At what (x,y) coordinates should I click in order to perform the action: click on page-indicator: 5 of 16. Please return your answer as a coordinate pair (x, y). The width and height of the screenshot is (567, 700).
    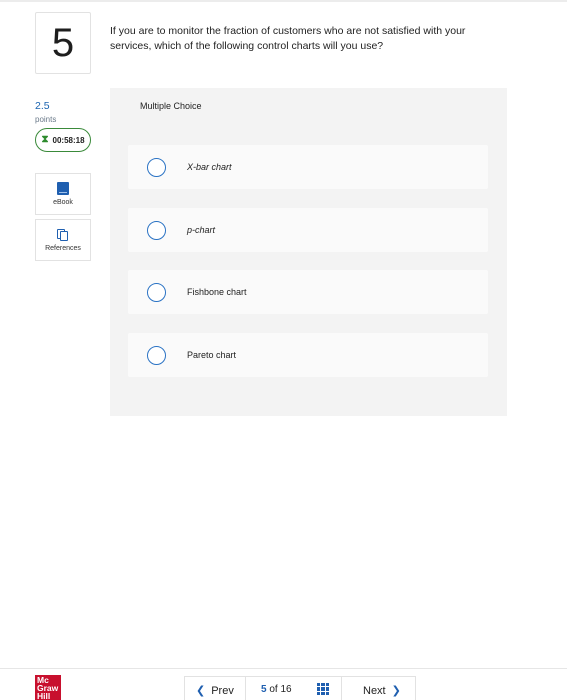
    Looking at the image, I should click on (276, 689).